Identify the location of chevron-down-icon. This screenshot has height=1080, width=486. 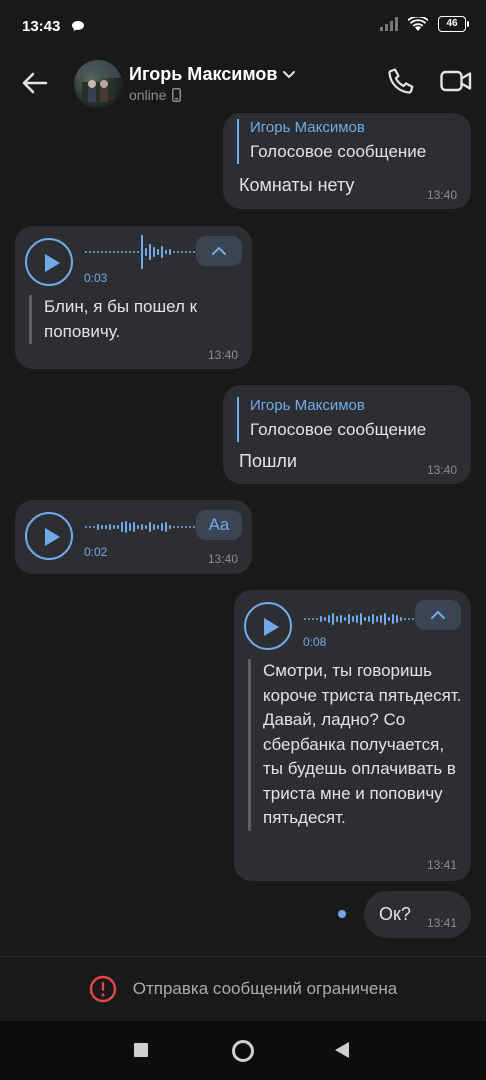
(289, 74).